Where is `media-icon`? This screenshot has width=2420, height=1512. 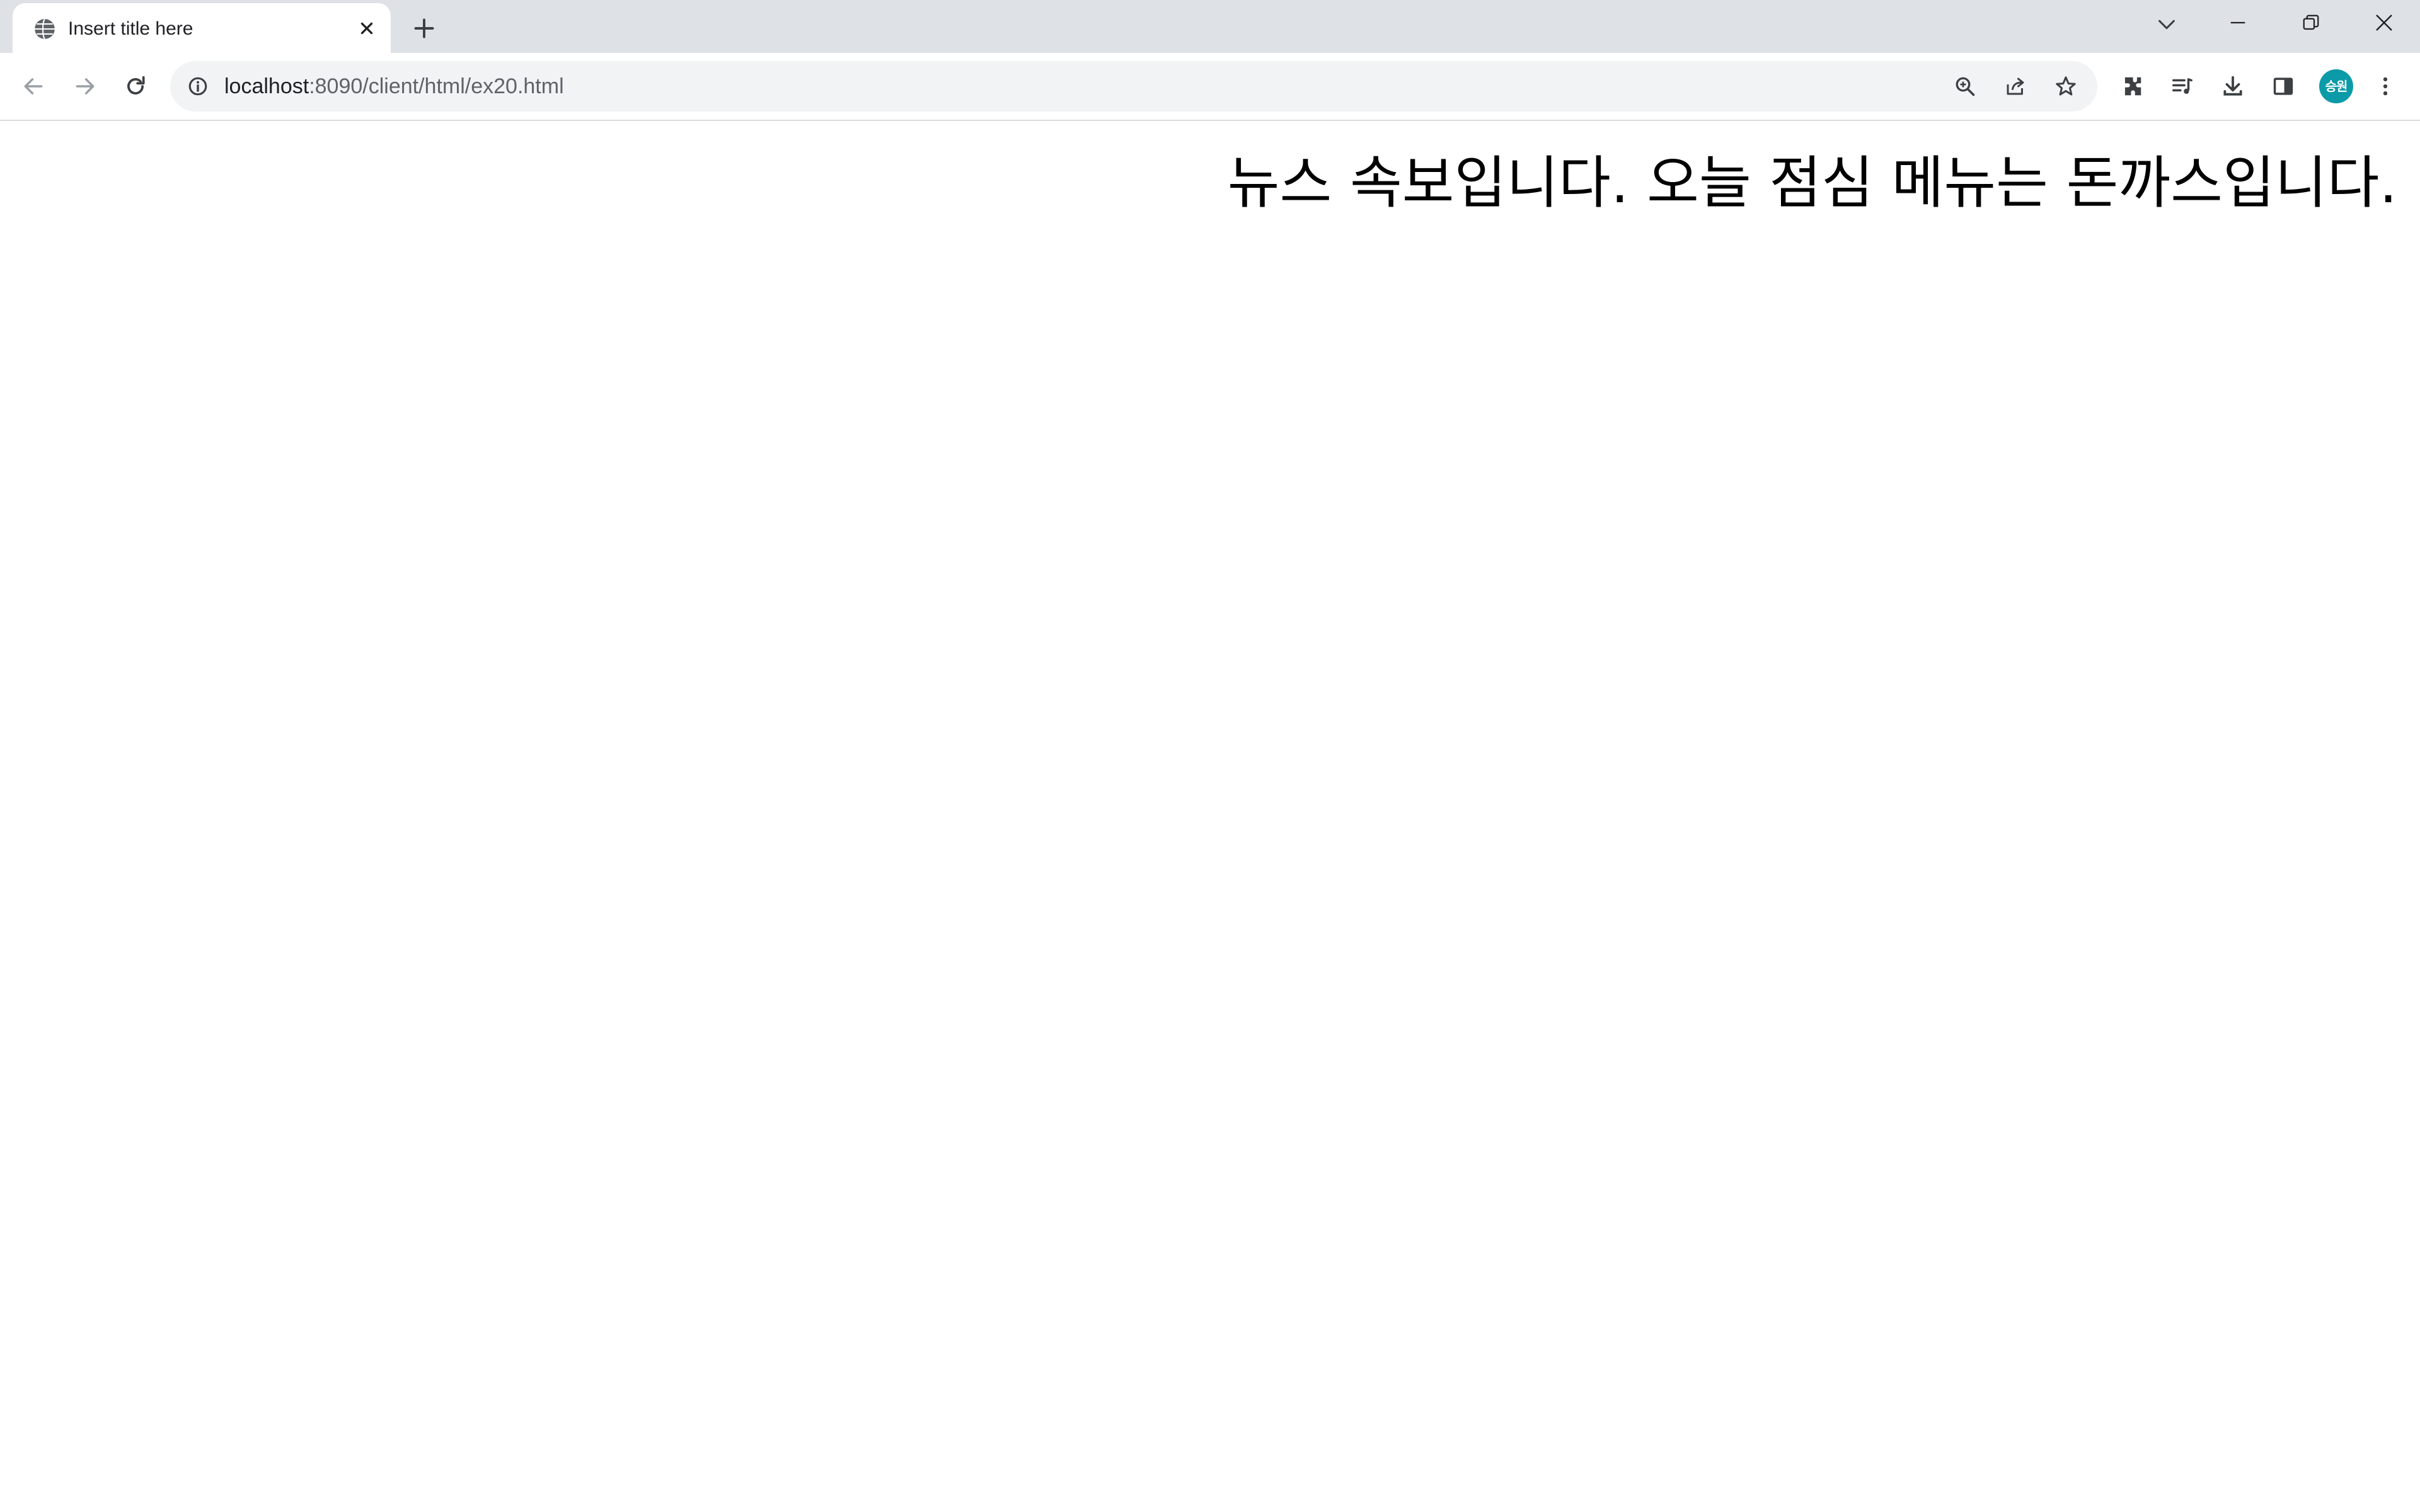 media-icon is located at coordinates (2182, 86).